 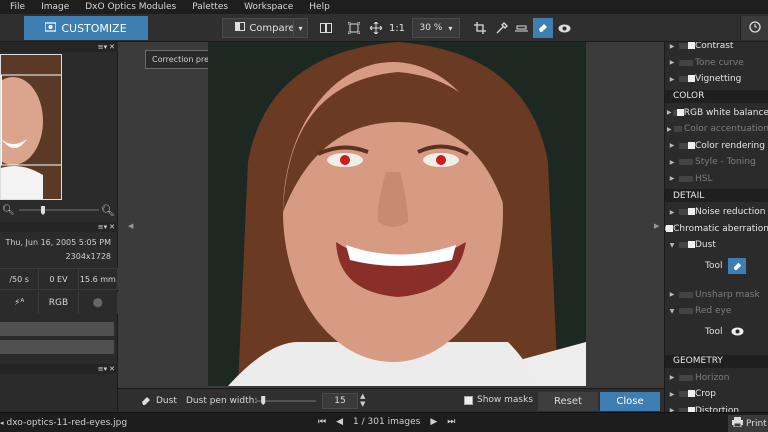 I want to click on split-view-icon, so click(x=326, y=28).